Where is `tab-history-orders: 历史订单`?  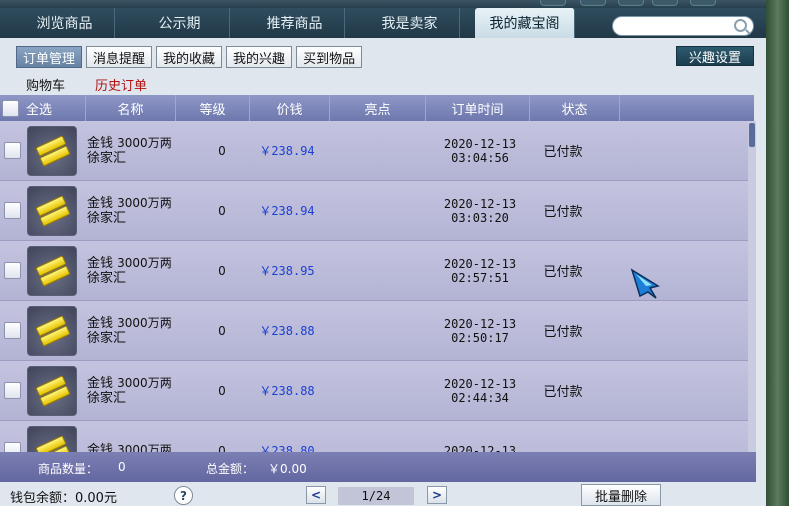
tab-history-orders: 历史订单 is located at coordinates (121, 84).